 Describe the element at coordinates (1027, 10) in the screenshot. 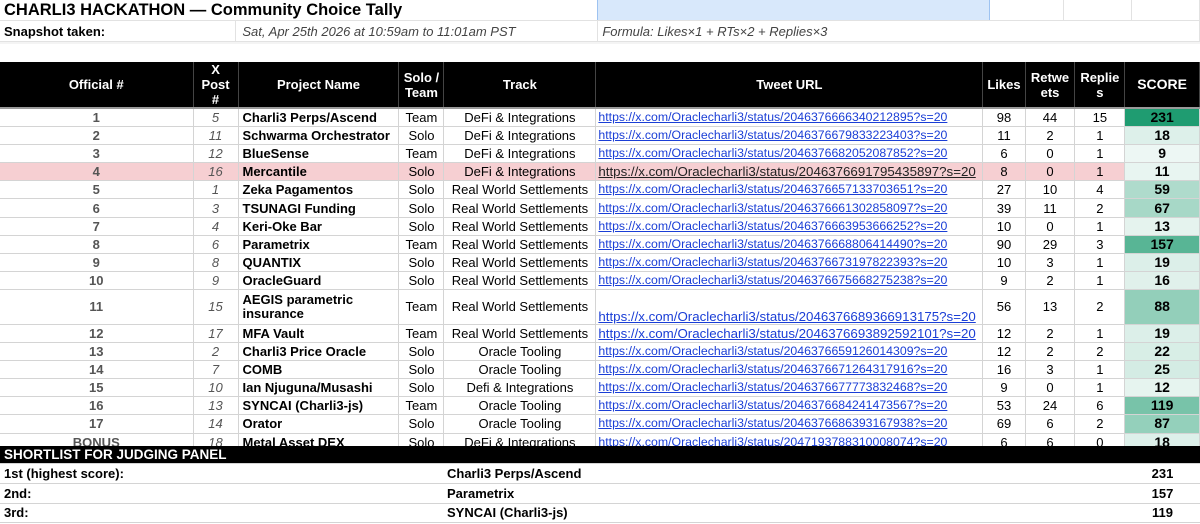

I see `empty-cell` at that location.